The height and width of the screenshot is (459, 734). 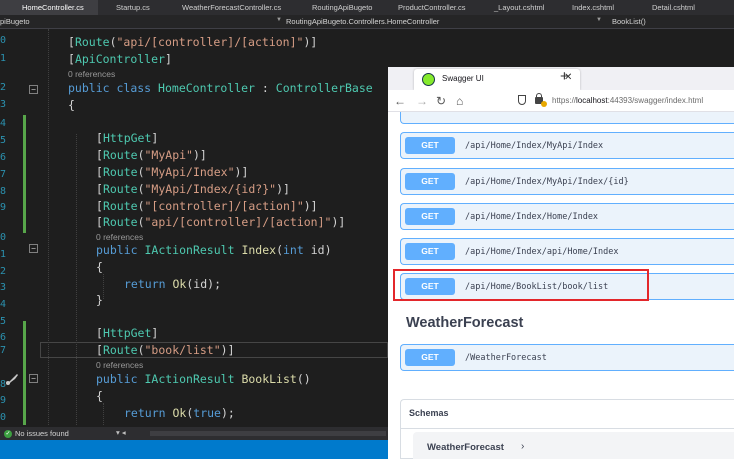 I want to click on project-dropdown: piBugeto, so click(x=15, y=21).